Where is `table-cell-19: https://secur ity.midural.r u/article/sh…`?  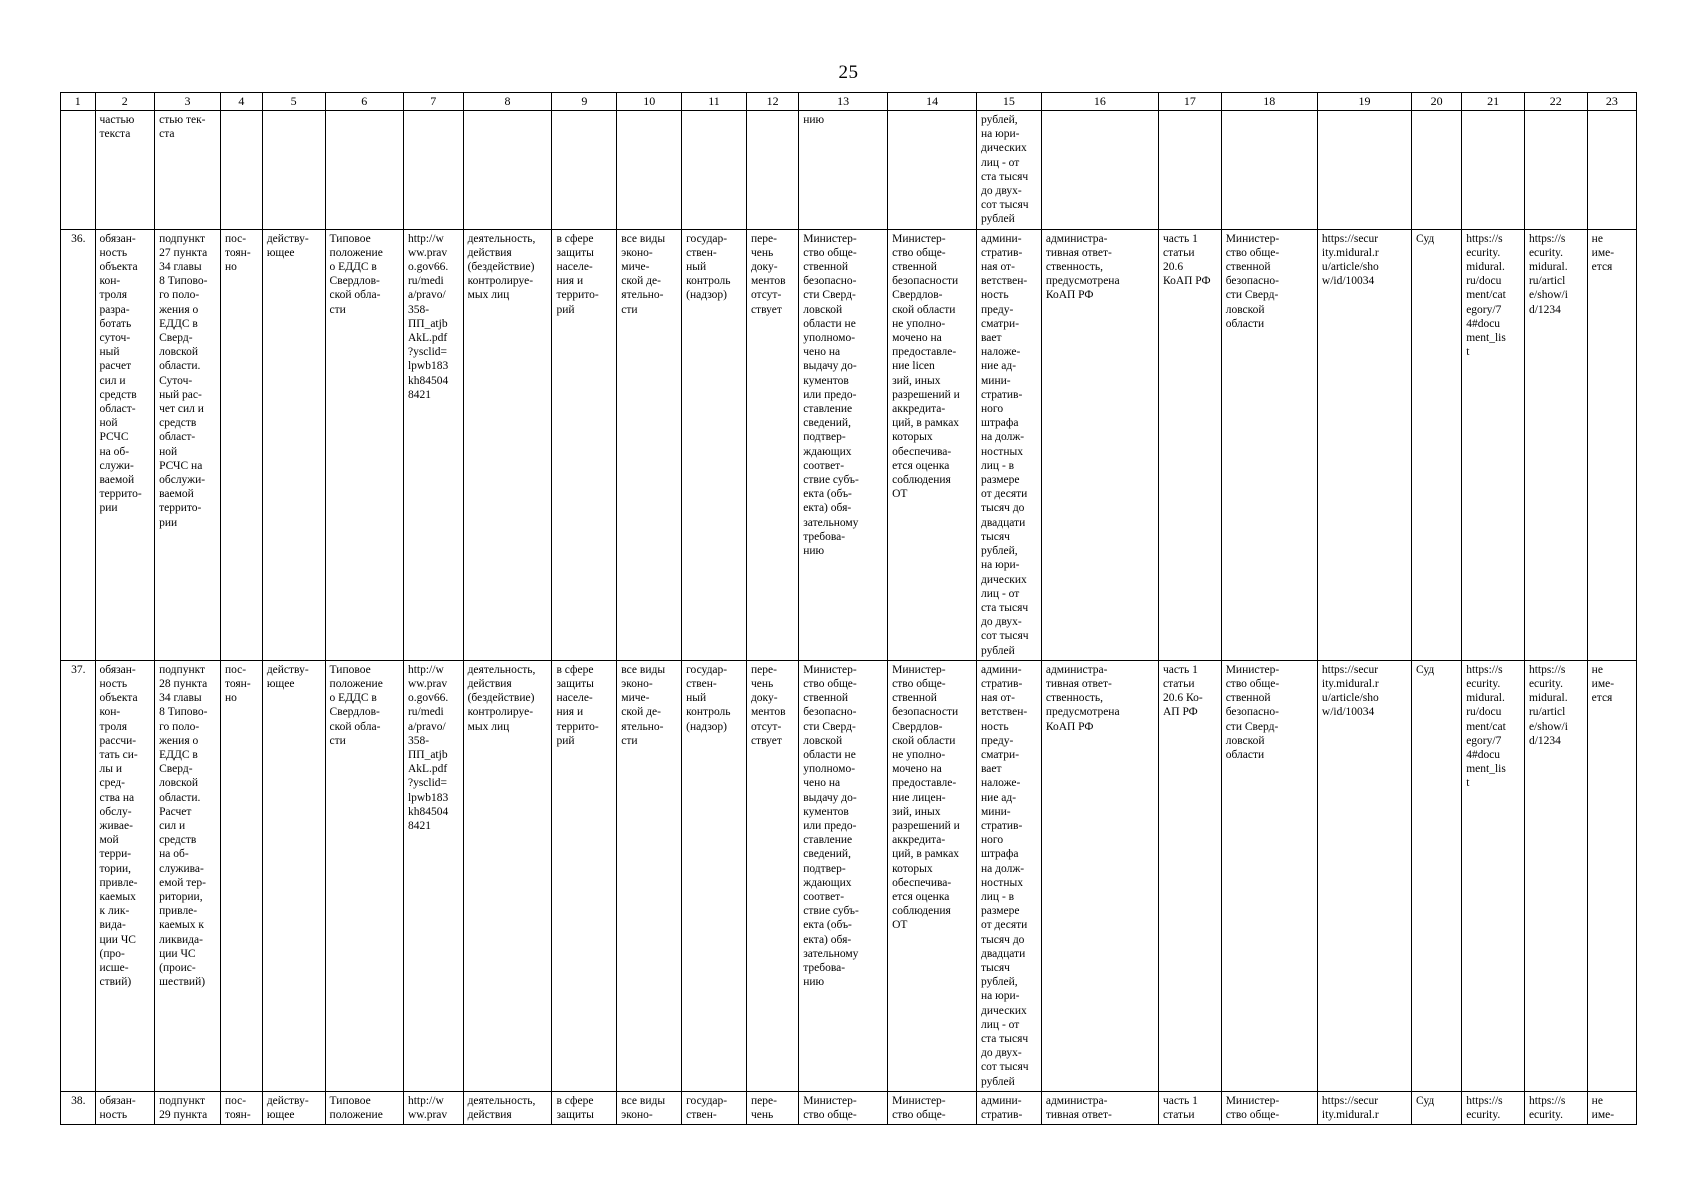
table-cell-19: https://secur ity.midural.r u/article/sh… is located at coordinates (1364, 875).